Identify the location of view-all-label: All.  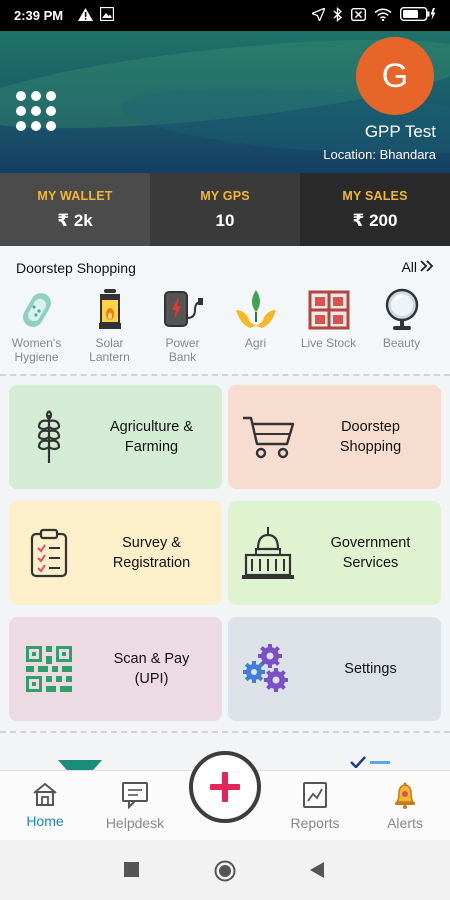
(409, 267).